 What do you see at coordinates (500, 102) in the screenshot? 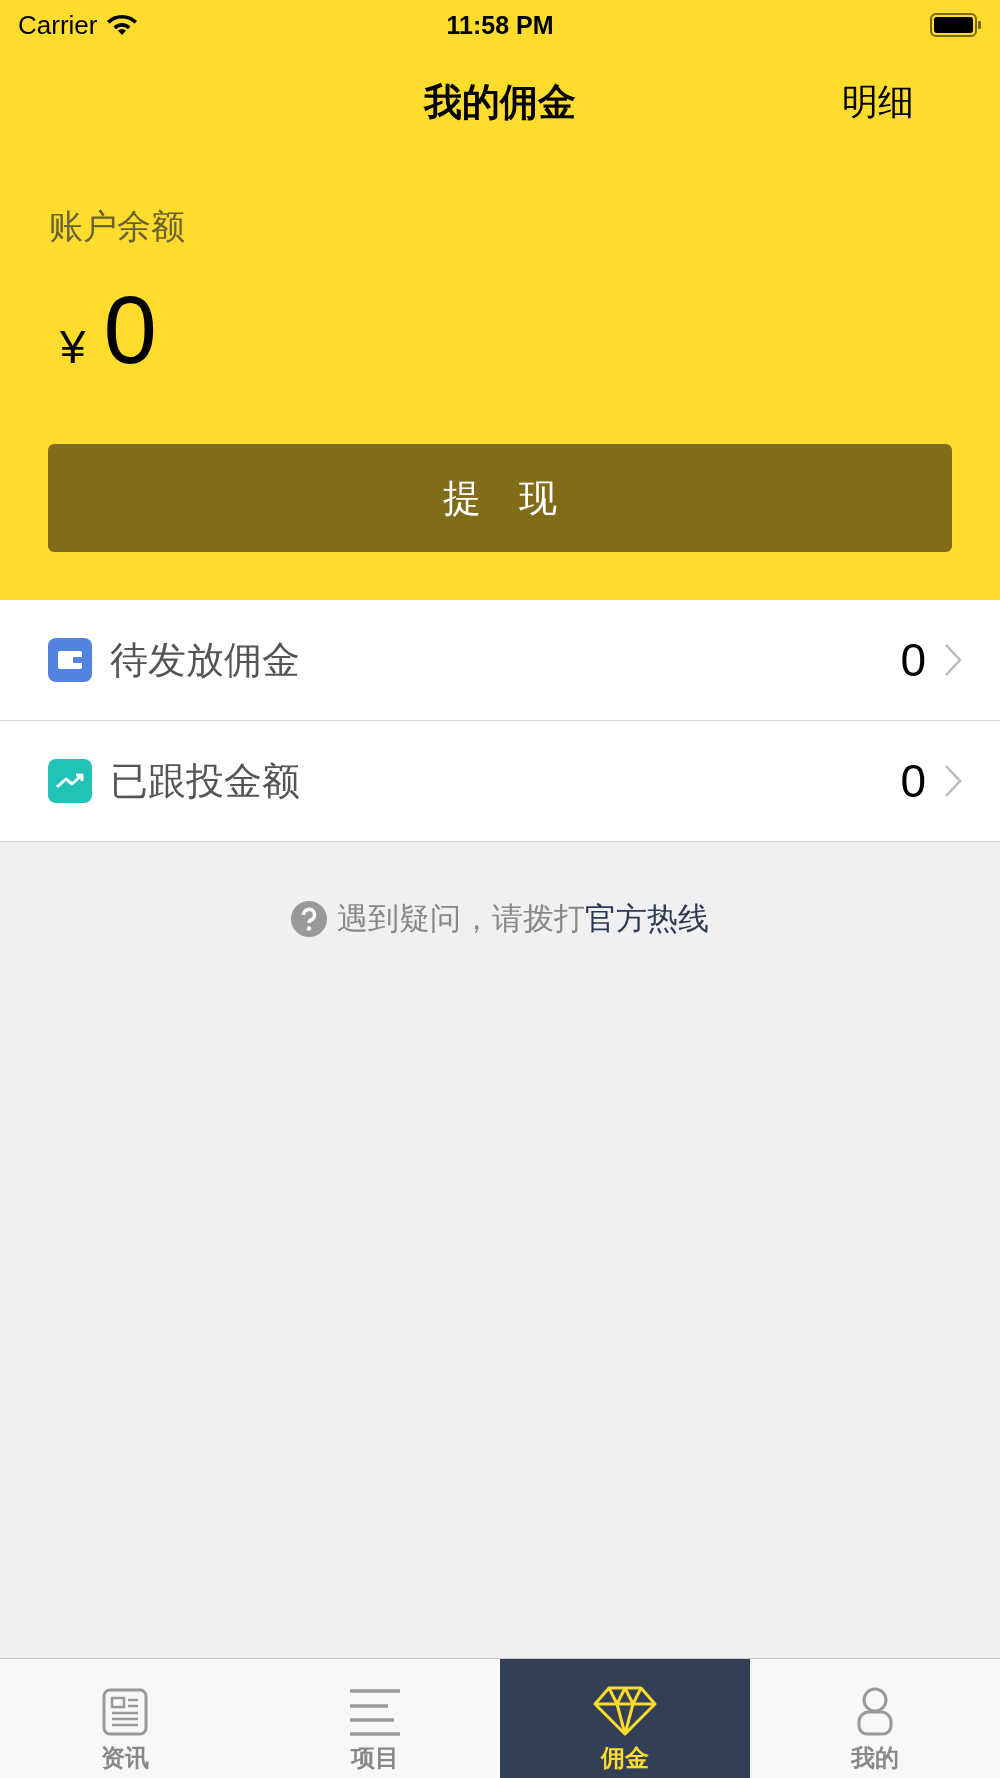
I see `page-title: 我的佣金` at bounding box center [500, 102].